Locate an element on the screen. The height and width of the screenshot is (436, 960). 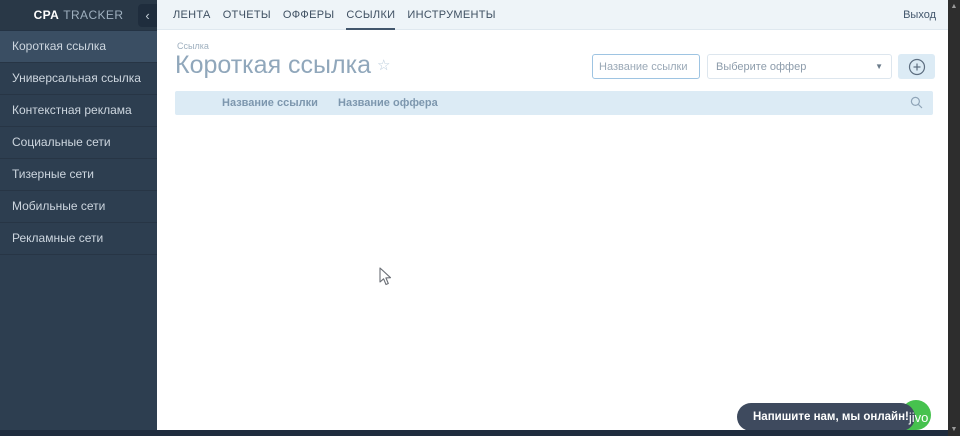
jivo-brand-logo: jivo is located at coordinates (918, 417).